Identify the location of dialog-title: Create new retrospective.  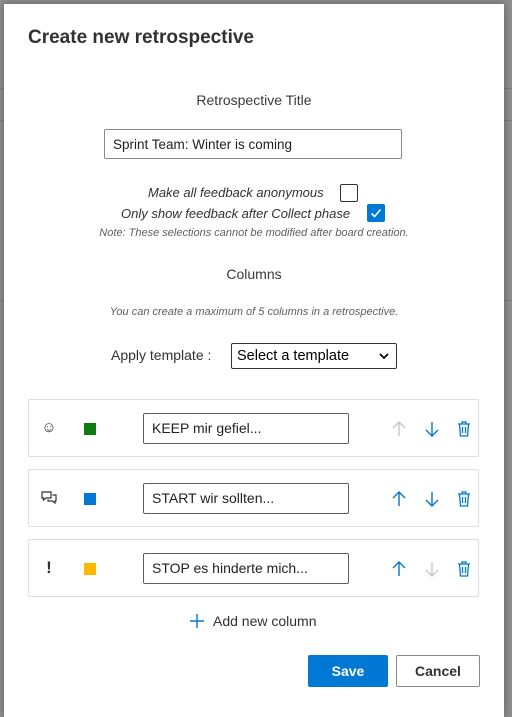
(141, 37).